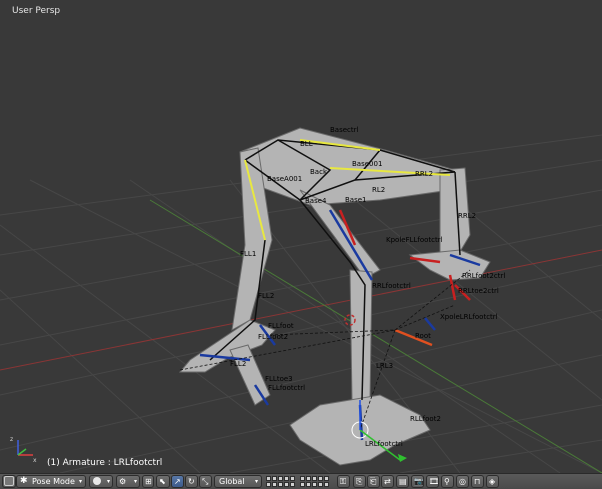 The image size is (602, 489). Describe the element at coordinates (414, 240) in the screenshot. I see `bone-label: KpoleFLLfootctrl` at that location.